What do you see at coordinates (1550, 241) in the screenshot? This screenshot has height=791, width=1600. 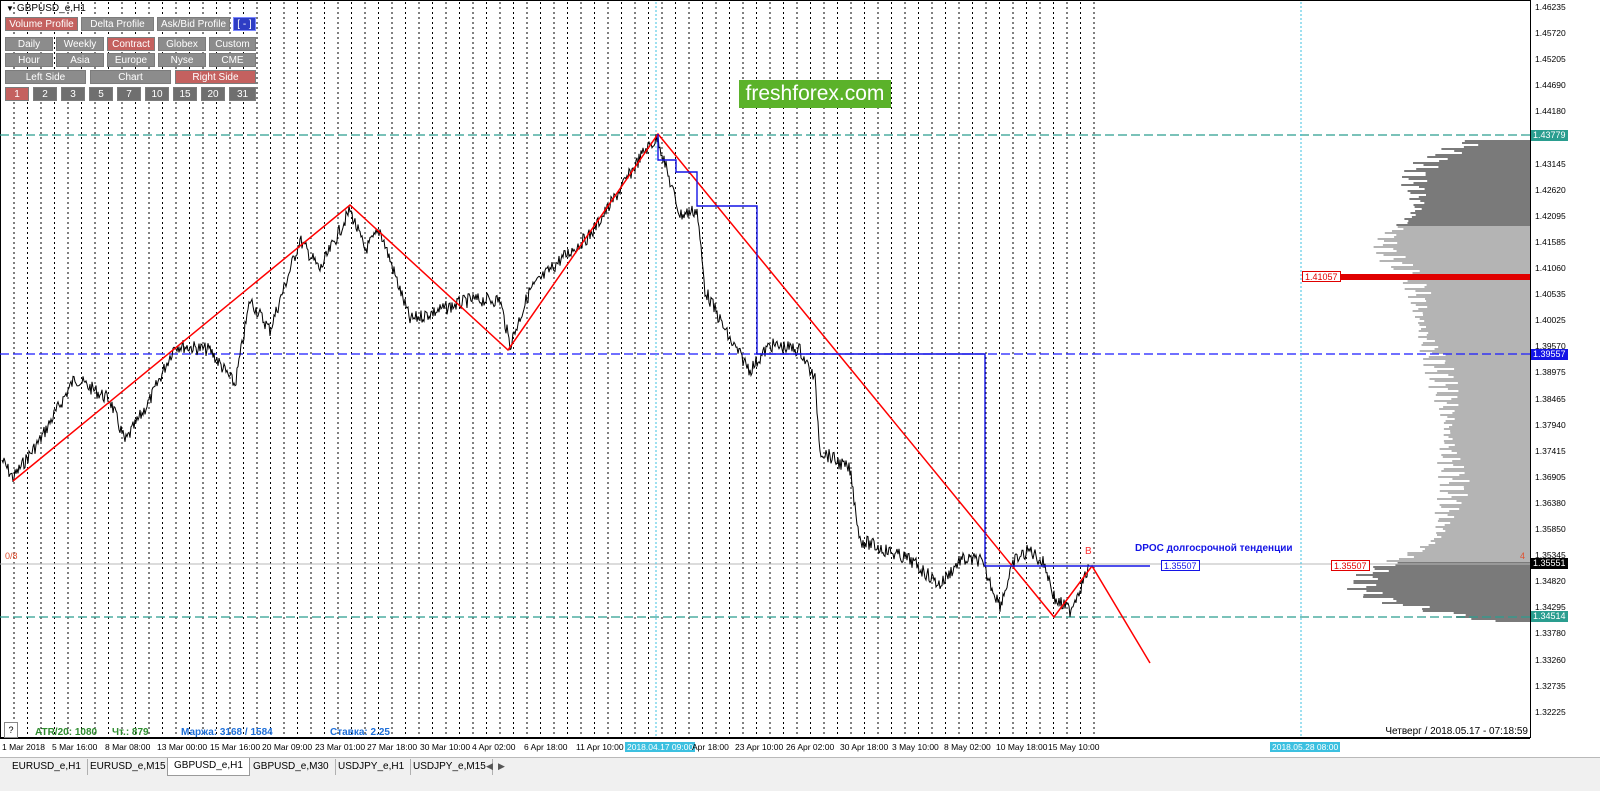 I see `price-axis-label: 1.41585` at bounding box center [1550, 241].